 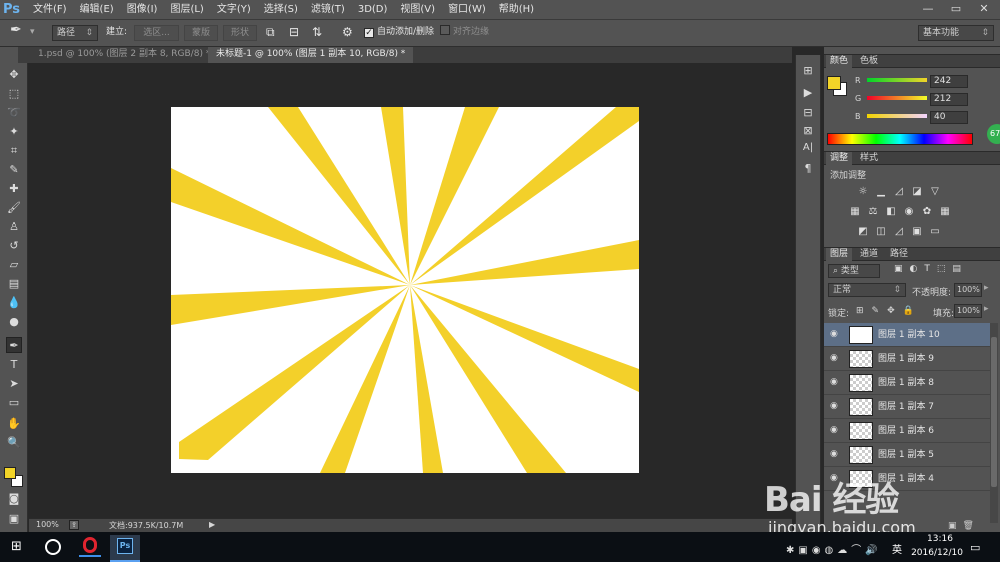 I want to click on layer-filter-select: ⌕ 类型, so click(x=854, y=271).